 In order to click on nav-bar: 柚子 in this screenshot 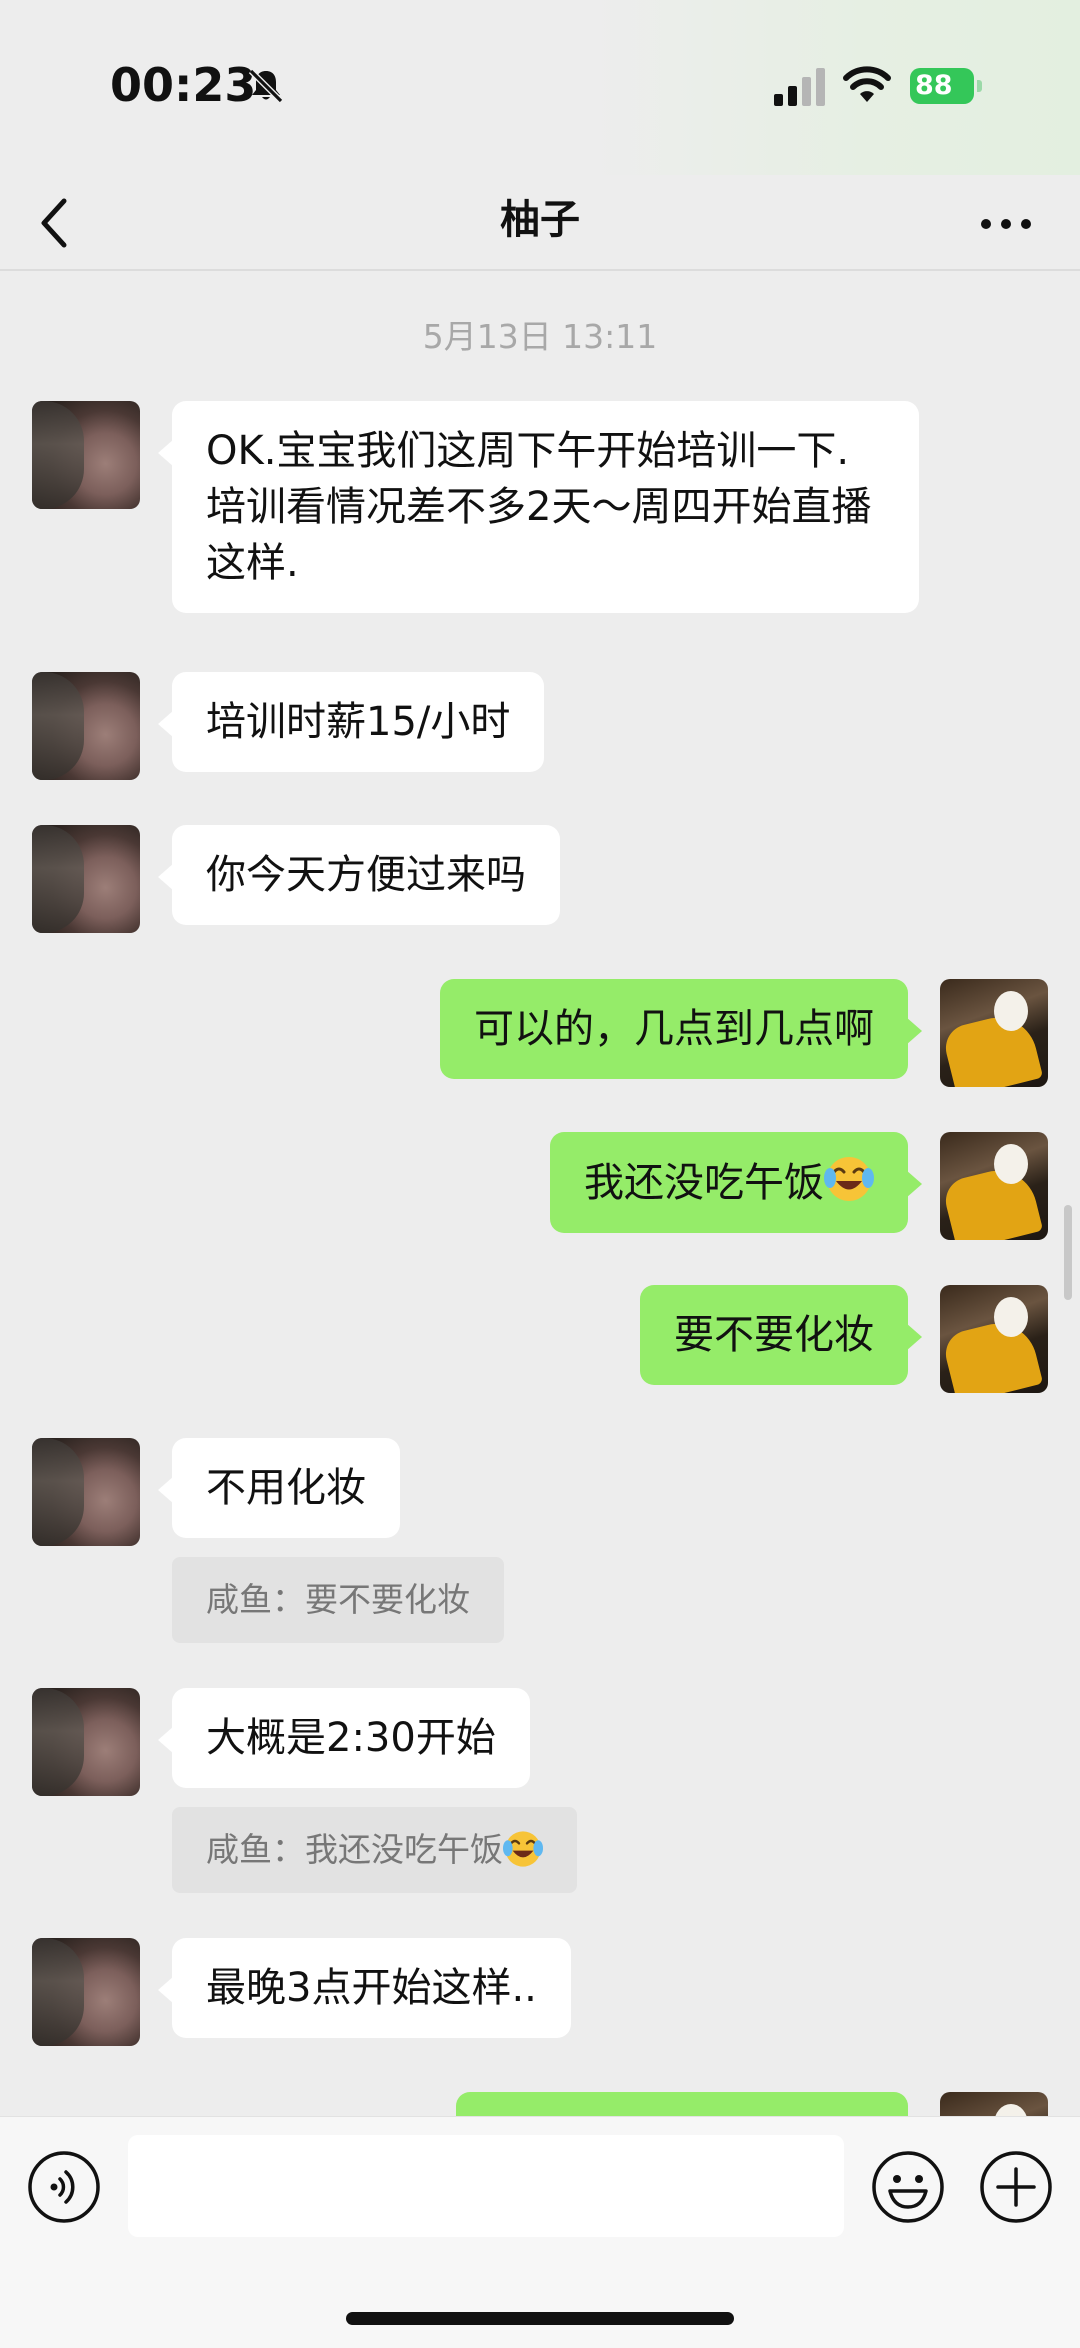, I will do `click(540, 223)`.